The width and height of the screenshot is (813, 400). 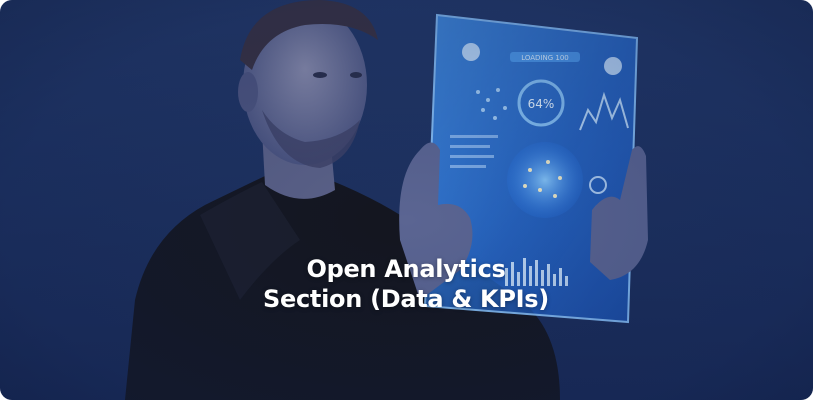 What do you see at coordinates (545, 58) in the screenshot?
I see `tablet-header-label: LOADING 100` at bounding box center [545, 58].